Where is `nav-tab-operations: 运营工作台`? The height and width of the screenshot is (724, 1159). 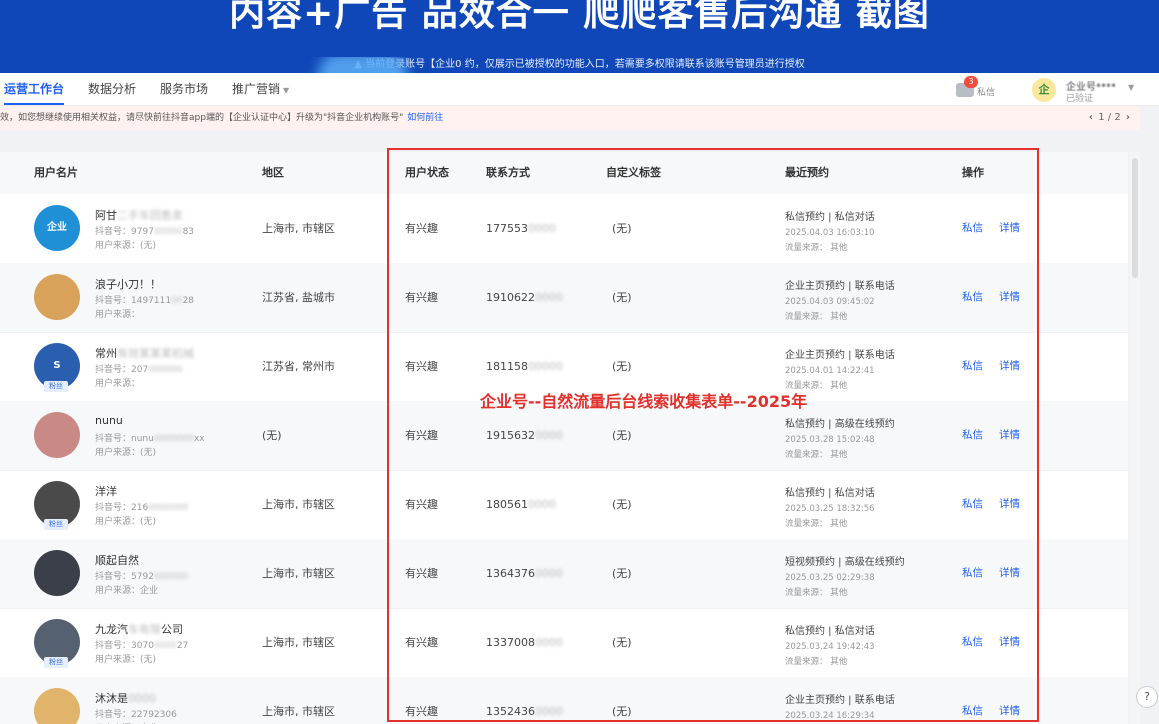
nav-tab-operations: 运营工作台 is located at coordinates (34, 89).